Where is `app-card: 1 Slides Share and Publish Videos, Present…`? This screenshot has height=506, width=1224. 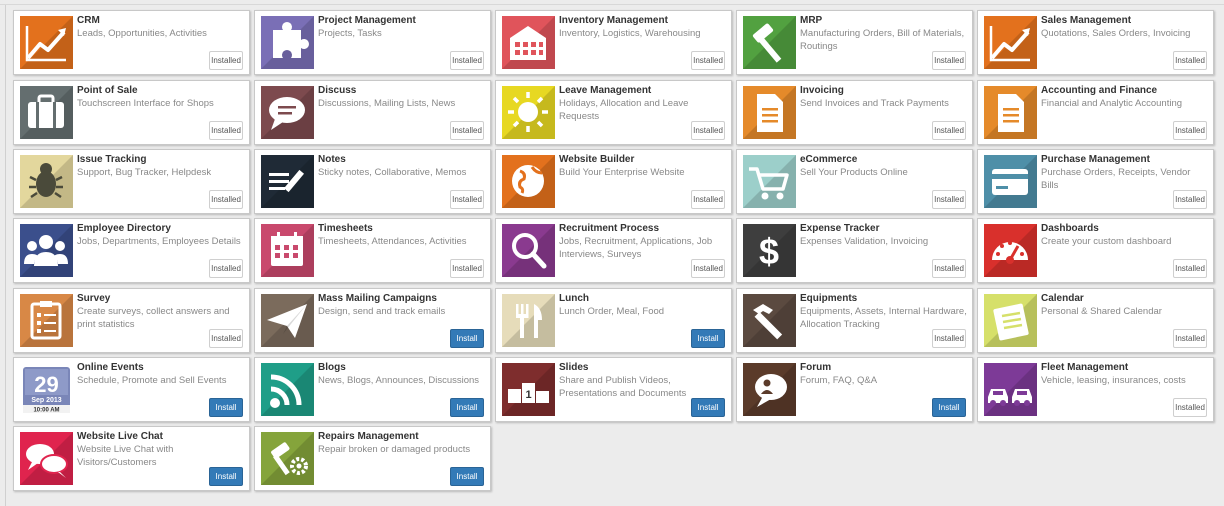
app-card: 1 Slides Share and Publish Videos, Present… is located at coordinates (613, 389).